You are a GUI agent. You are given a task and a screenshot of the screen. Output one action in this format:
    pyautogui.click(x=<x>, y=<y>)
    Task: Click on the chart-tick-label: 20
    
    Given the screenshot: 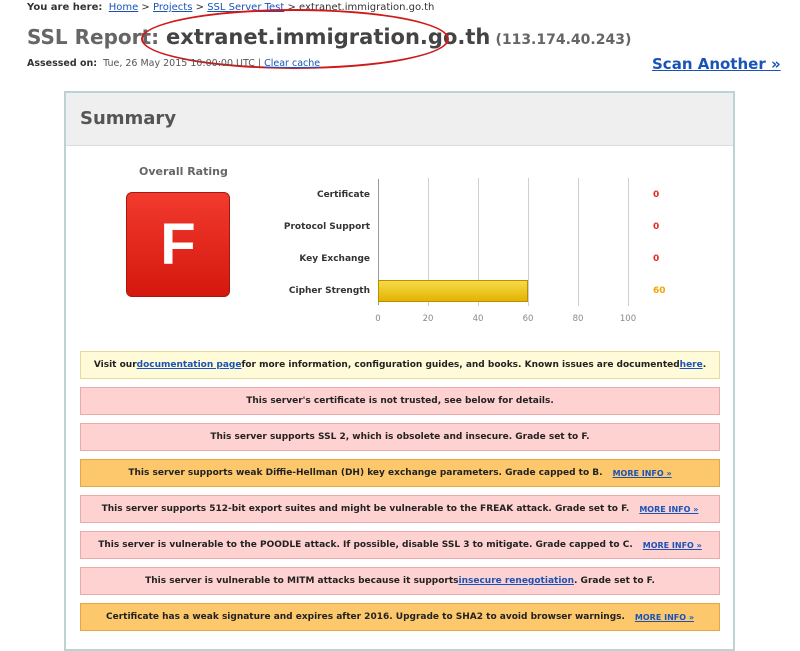 What is the action you would take?
    pyautogui.click(x=428, y=319)
    